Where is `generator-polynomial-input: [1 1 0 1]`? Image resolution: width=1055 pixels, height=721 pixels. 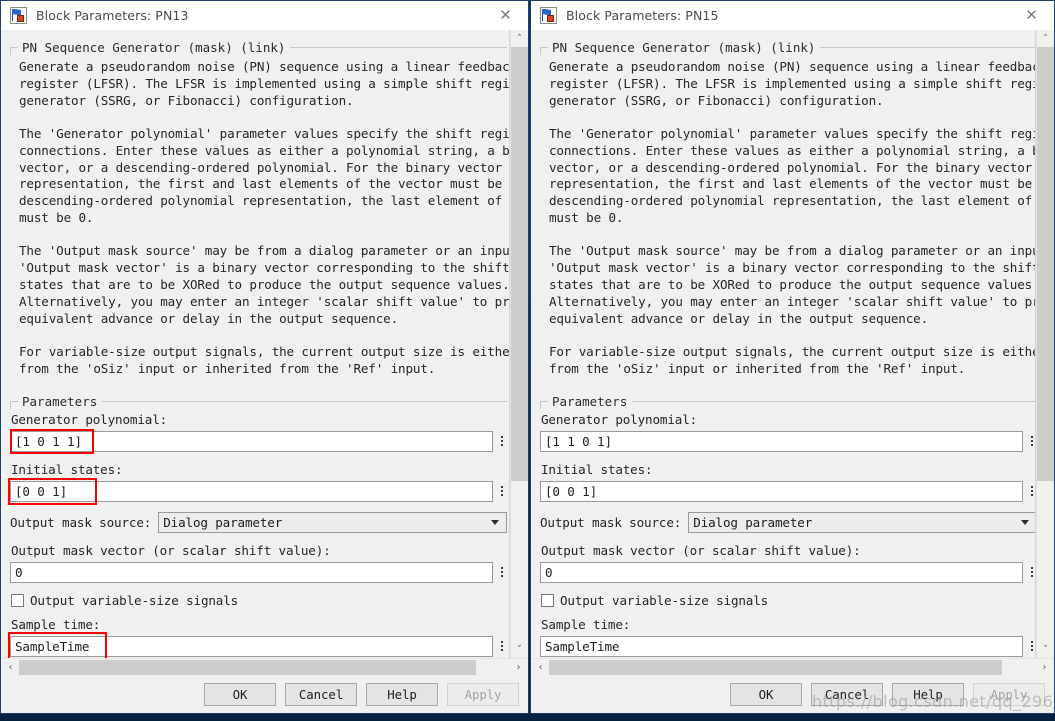
generator-polynomial-input: [1 1 0 1] is located at coordinates (781, 441).